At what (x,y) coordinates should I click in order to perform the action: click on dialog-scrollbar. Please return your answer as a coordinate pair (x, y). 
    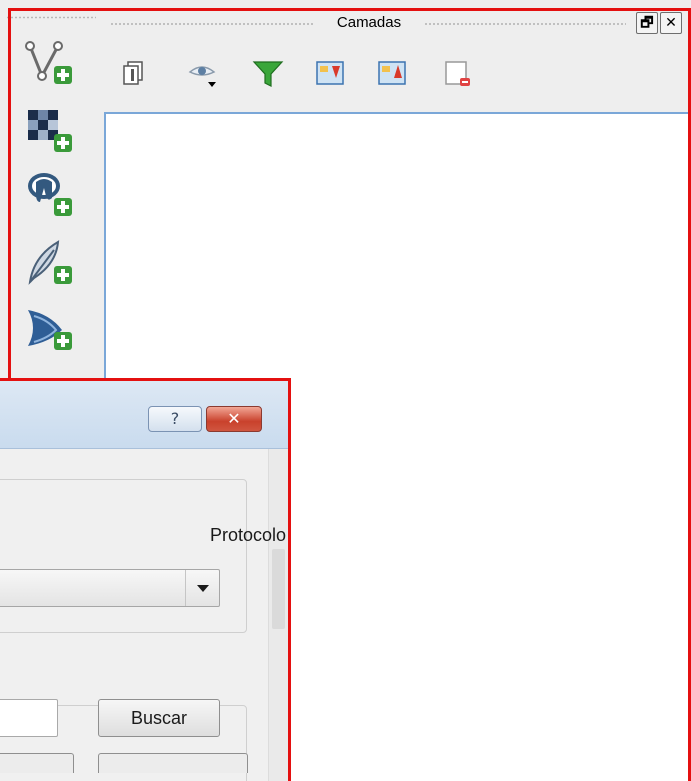
    Looking at the image, I should click on (278, 615).